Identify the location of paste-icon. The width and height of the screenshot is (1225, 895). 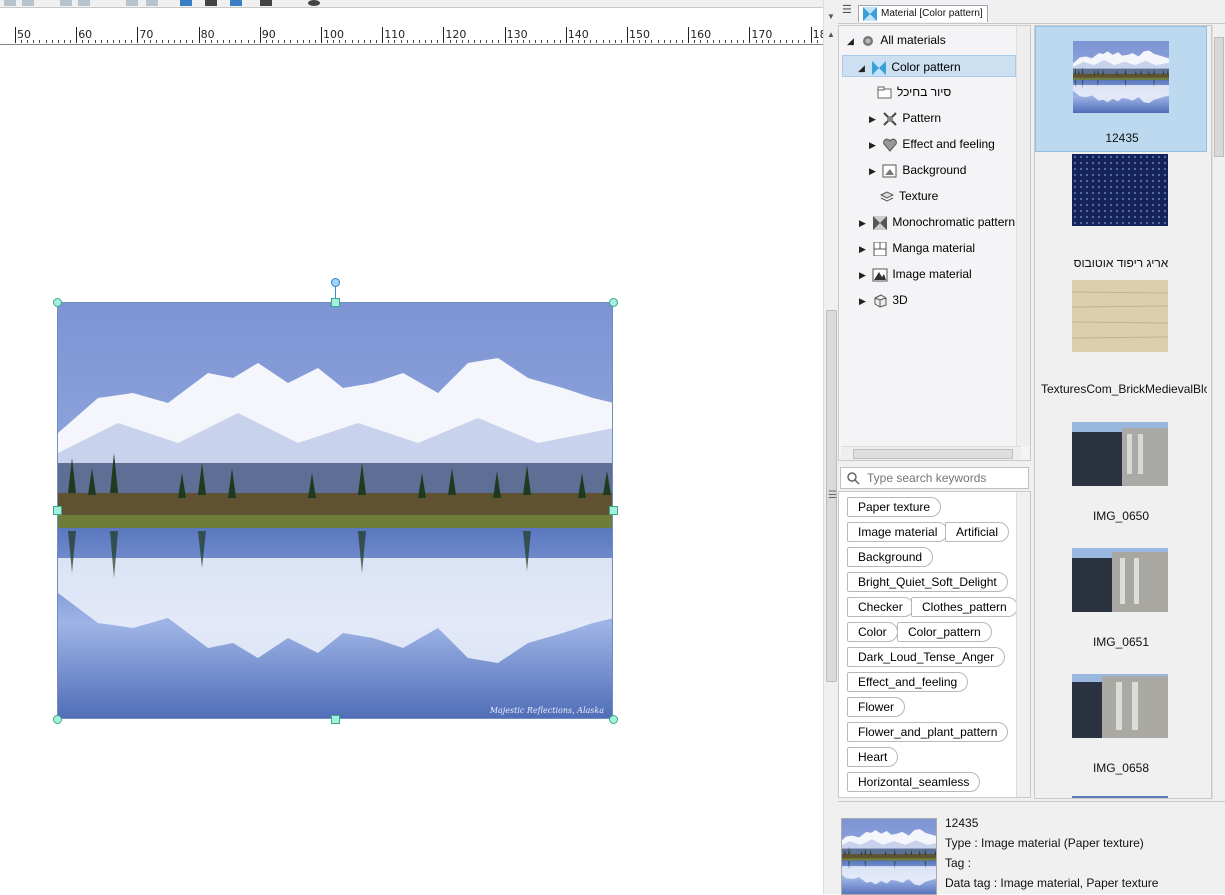
(132, 3).